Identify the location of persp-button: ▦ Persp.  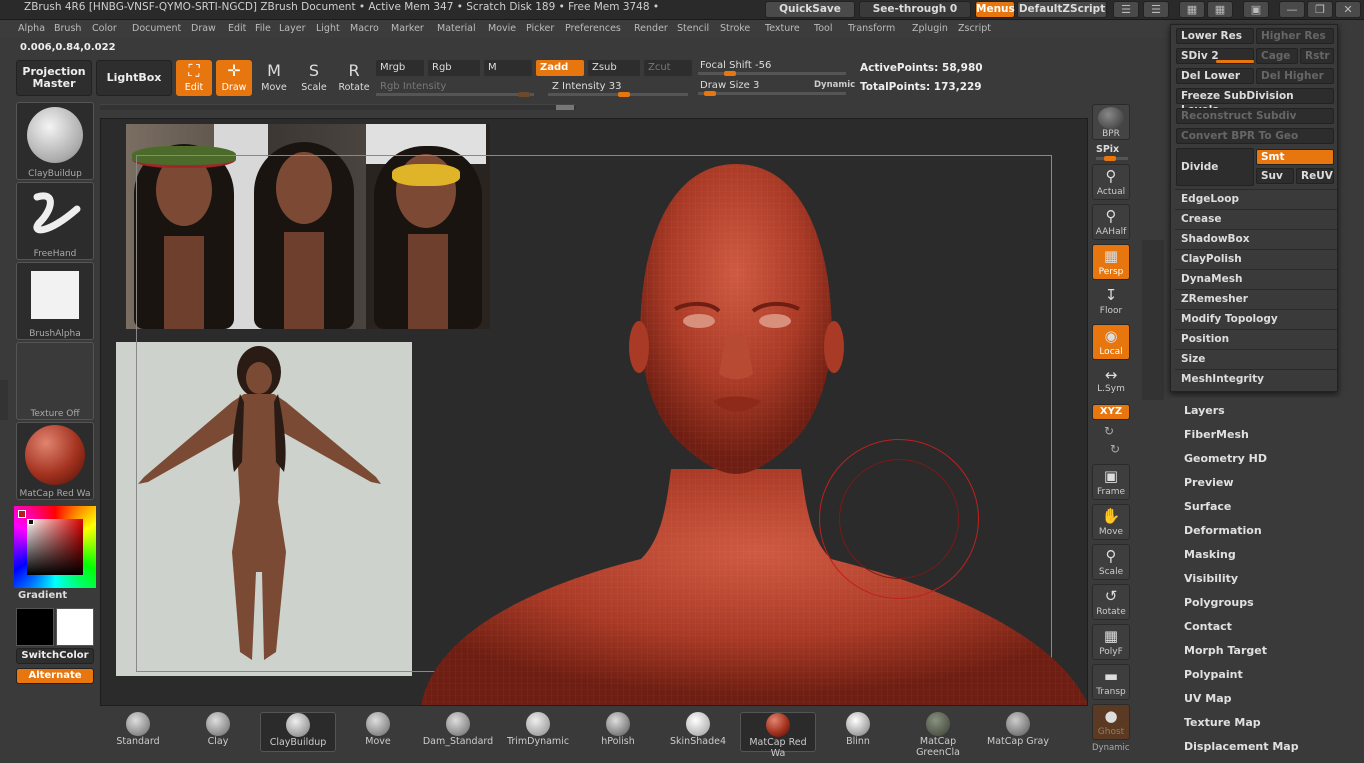
(1111, 262).